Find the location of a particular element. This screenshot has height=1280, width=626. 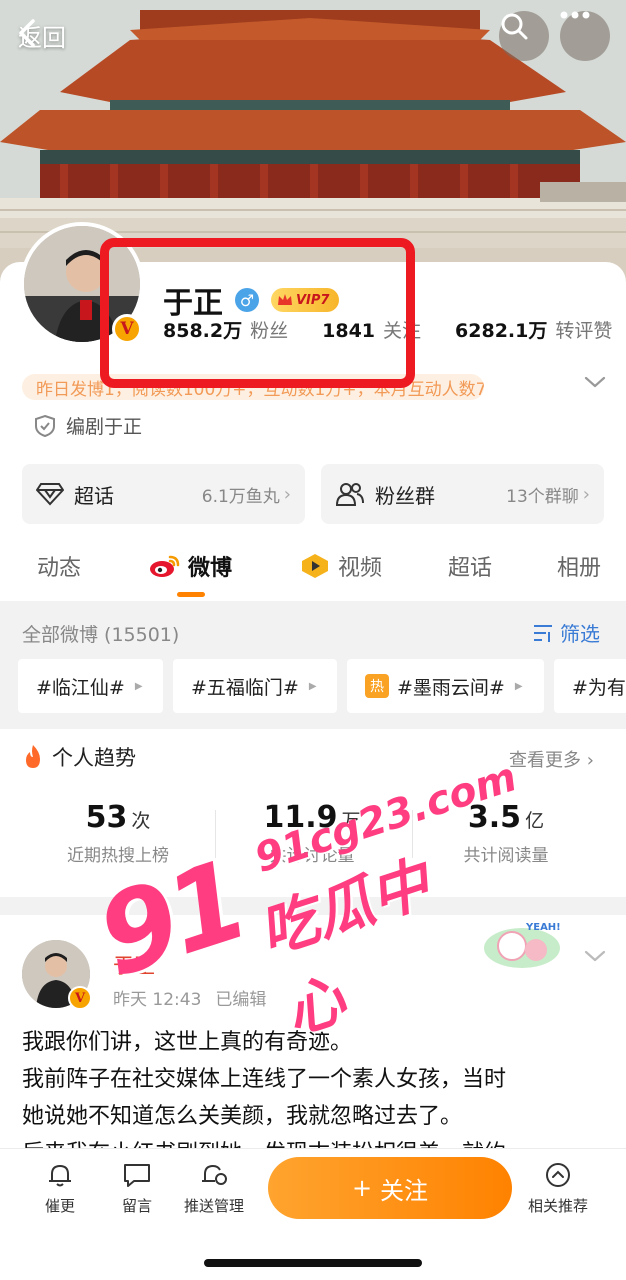

activity-summary: 昨日发博1，阅读数100万+，互动数1万+，本月互动人数7万 is located at coordinates (253, 387).